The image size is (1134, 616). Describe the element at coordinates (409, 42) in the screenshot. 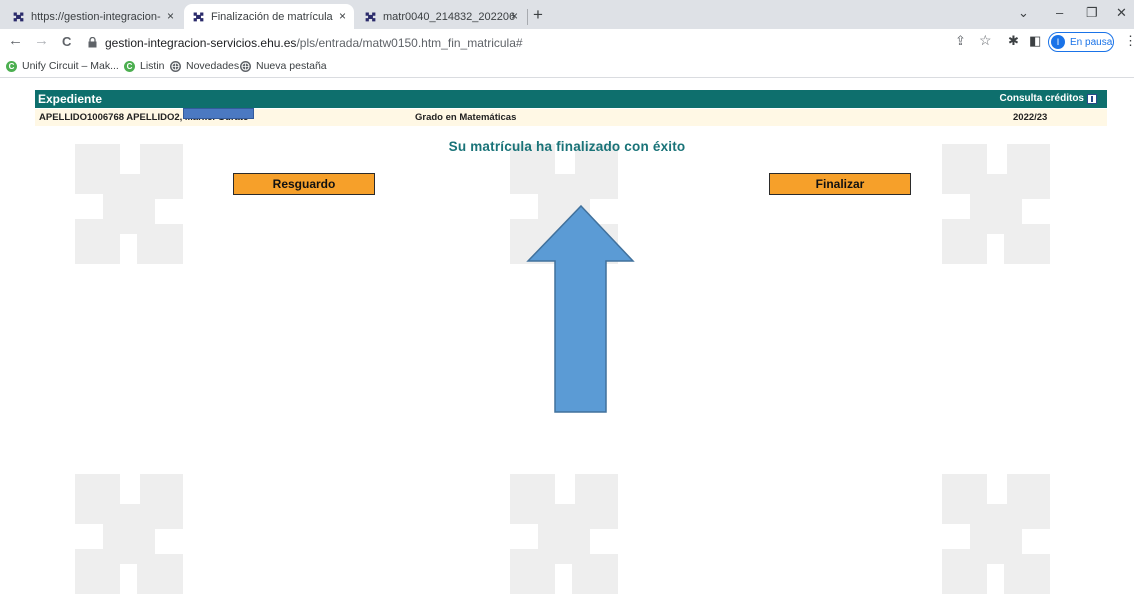

I see `url-path: /pls/entrada/matw0150.htm_fin_matricula#` at that location.